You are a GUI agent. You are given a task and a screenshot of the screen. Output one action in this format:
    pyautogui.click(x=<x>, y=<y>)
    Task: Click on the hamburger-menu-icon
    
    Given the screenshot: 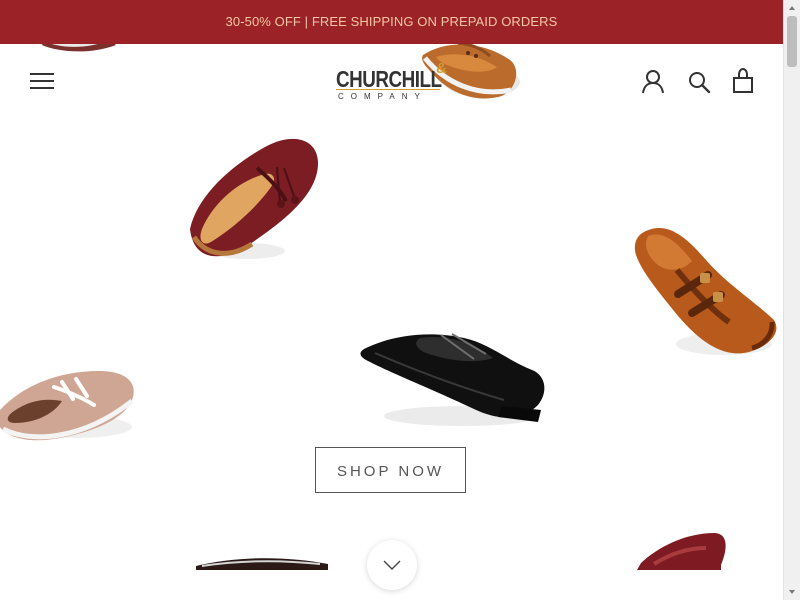 What is the action you would take?
    pyautogui.click(x=42, y=81)
    